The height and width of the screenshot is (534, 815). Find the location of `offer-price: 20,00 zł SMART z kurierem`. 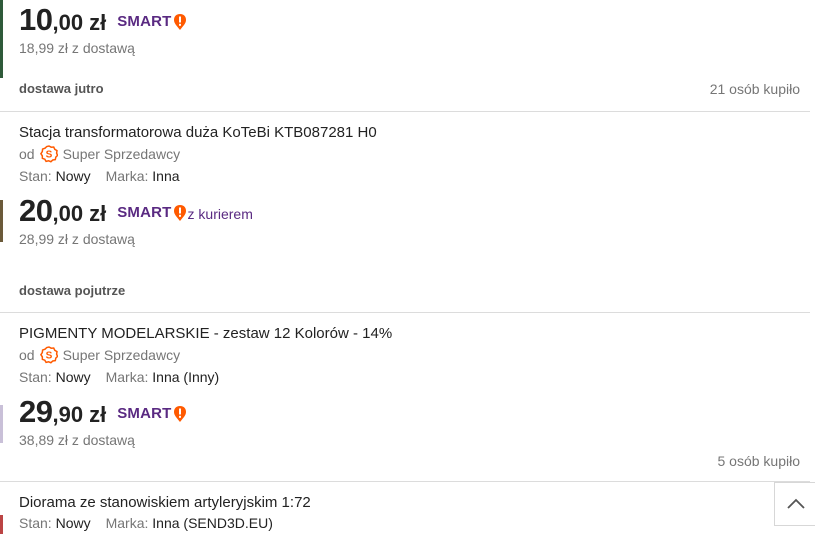

offer-price: 20,00 zł SMART z kurierem is located at coordinates (136, 210).